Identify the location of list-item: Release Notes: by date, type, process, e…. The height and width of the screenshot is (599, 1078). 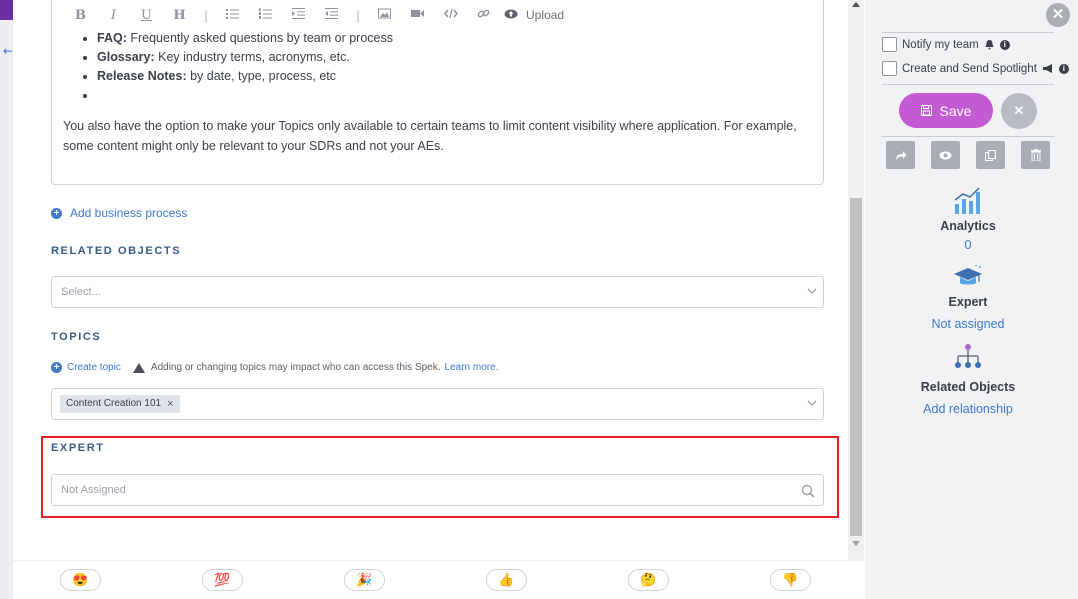
(245, 76).